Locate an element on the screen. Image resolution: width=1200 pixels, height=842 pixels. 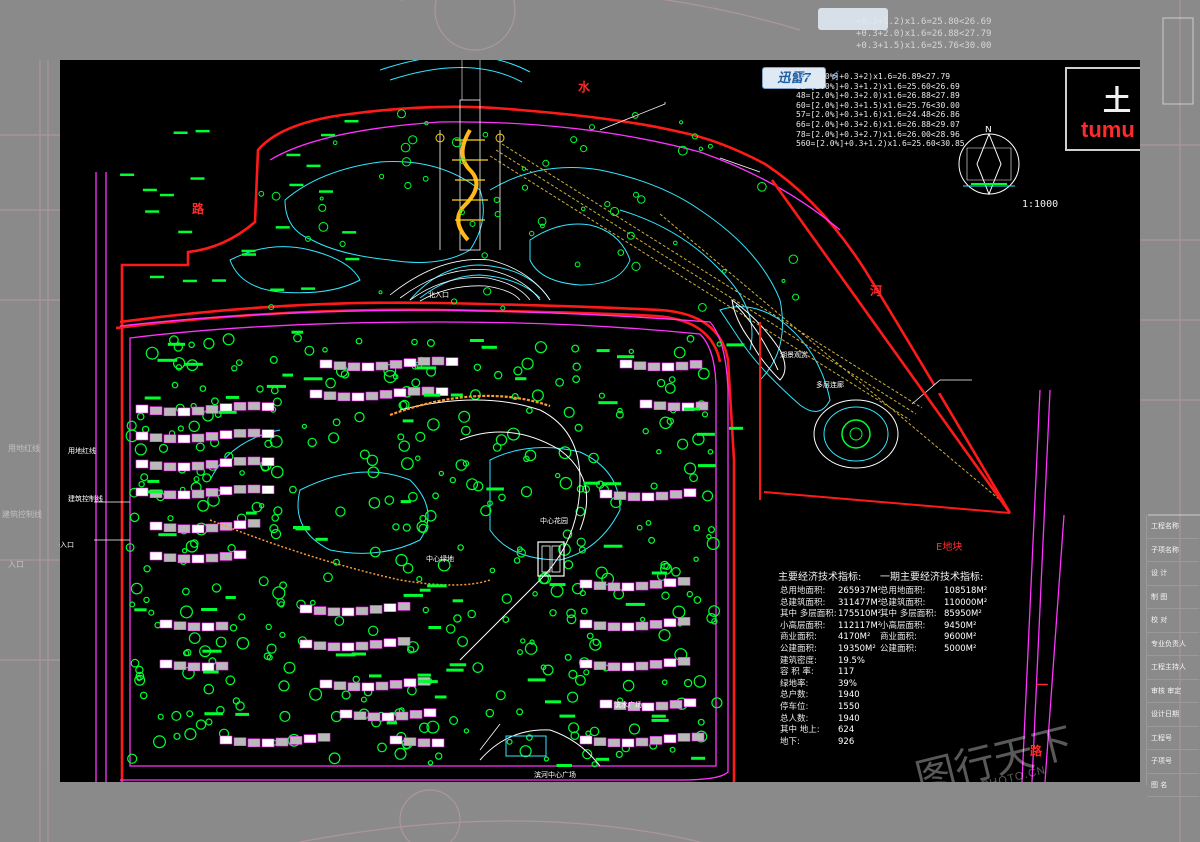
elevation-note: 78=[2.0%]+0.3+2.7)x1.6=26.00<28.96 is located at coordinates (878, 134).